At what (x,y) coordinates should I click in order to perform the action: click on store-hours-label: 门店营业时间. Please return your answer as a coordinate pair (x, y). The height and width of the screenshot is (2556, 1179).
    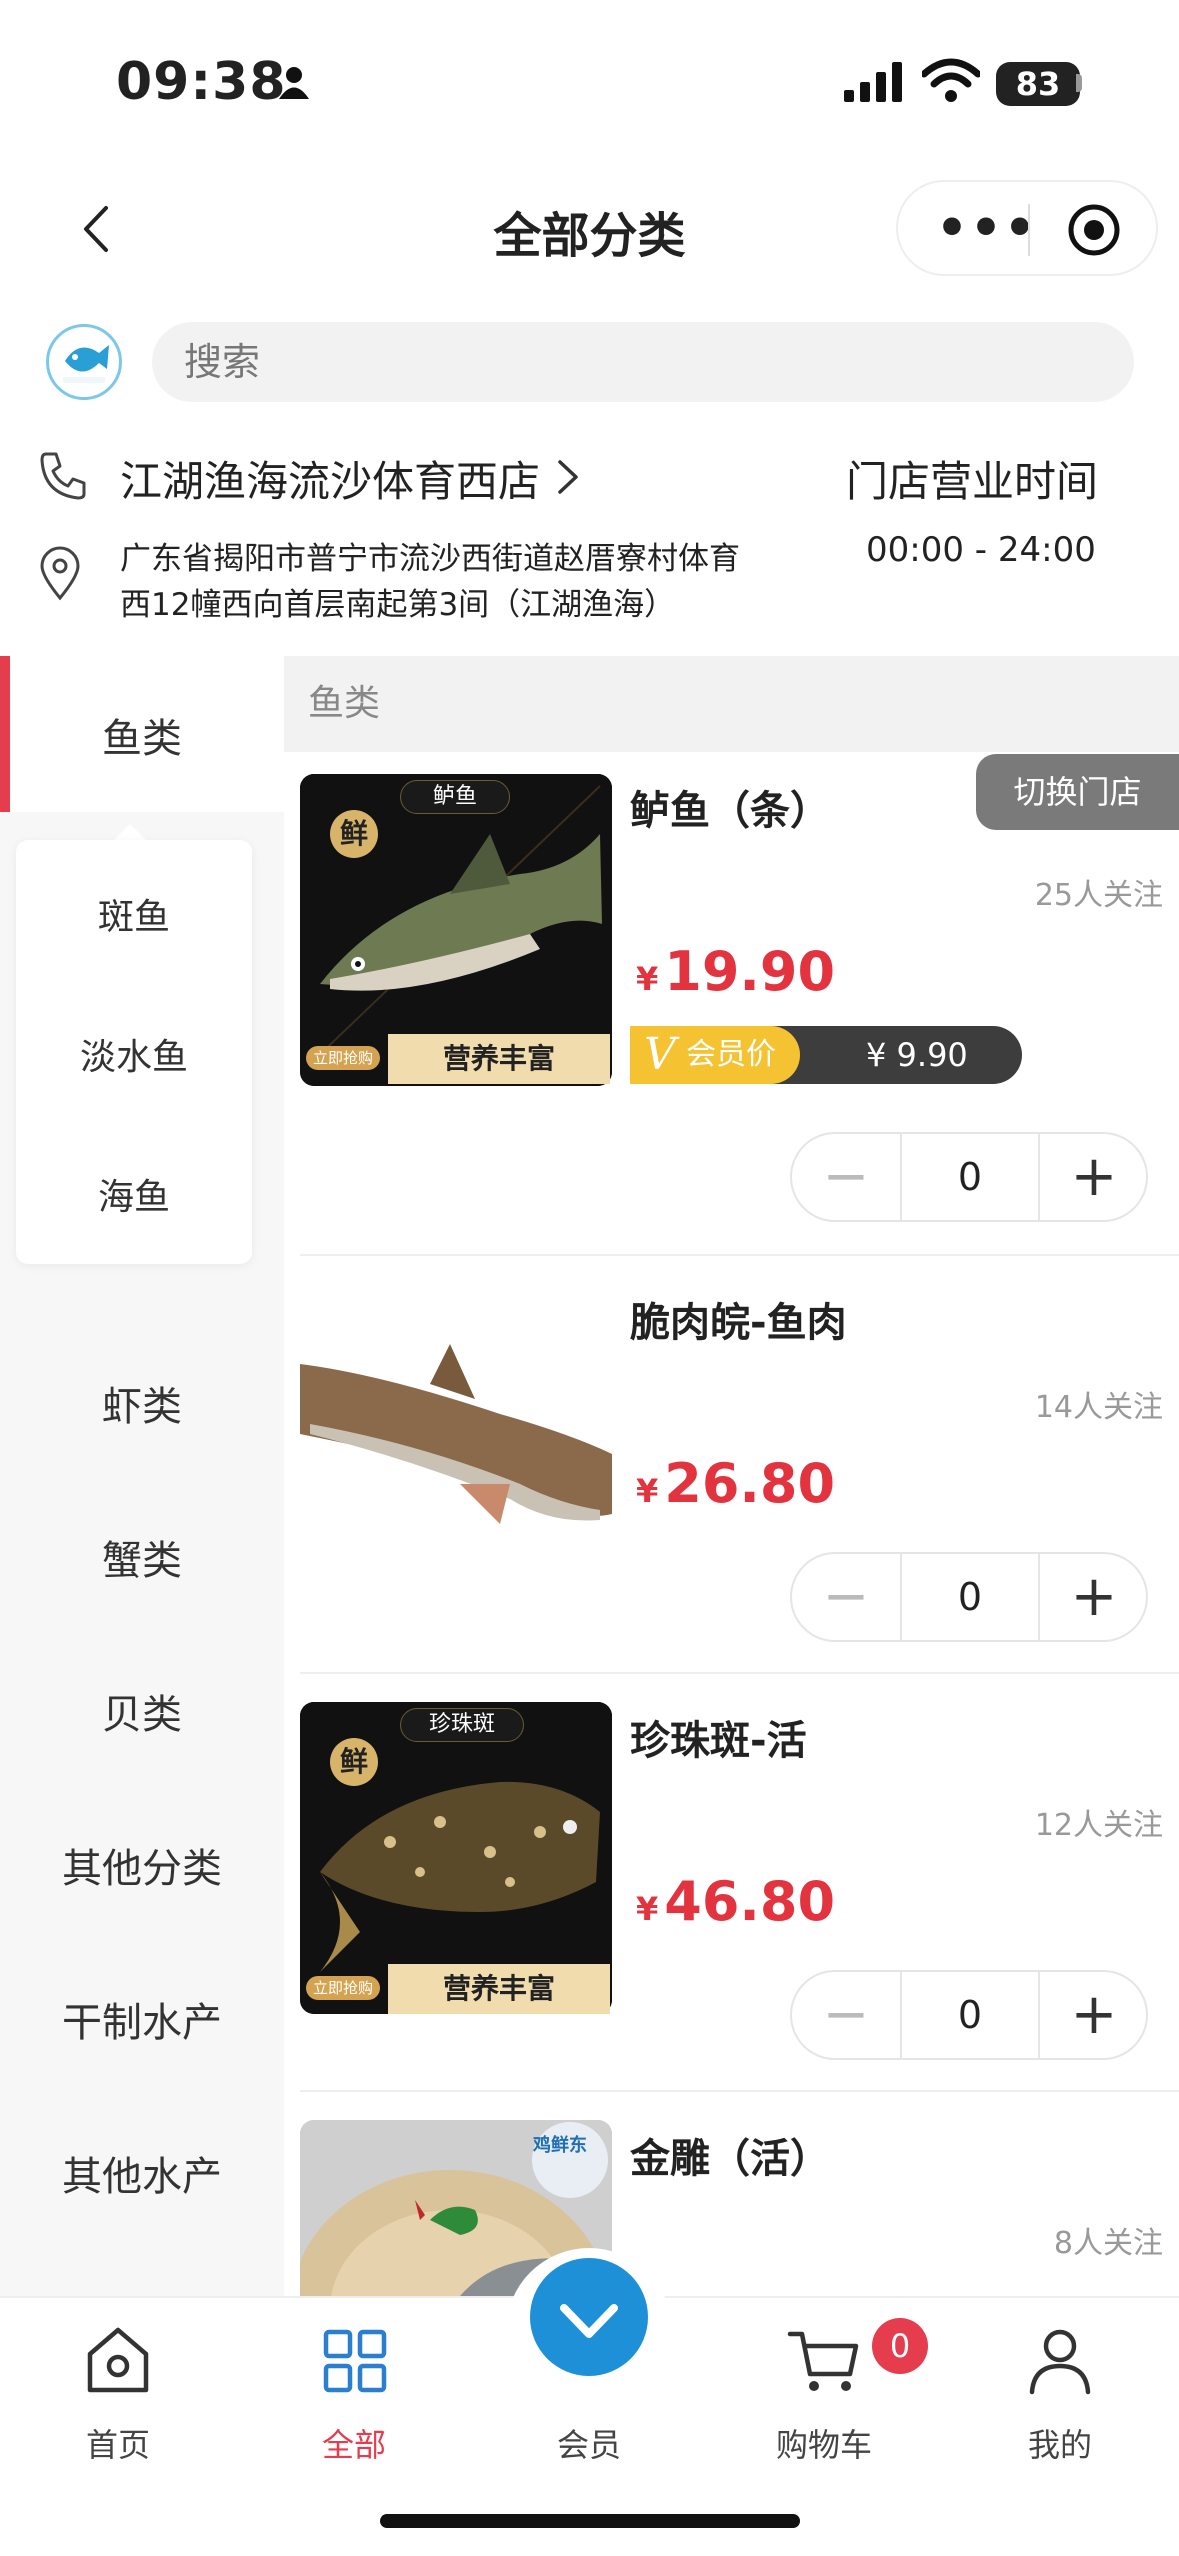
    Looking at the image, I should click on (972, 481).